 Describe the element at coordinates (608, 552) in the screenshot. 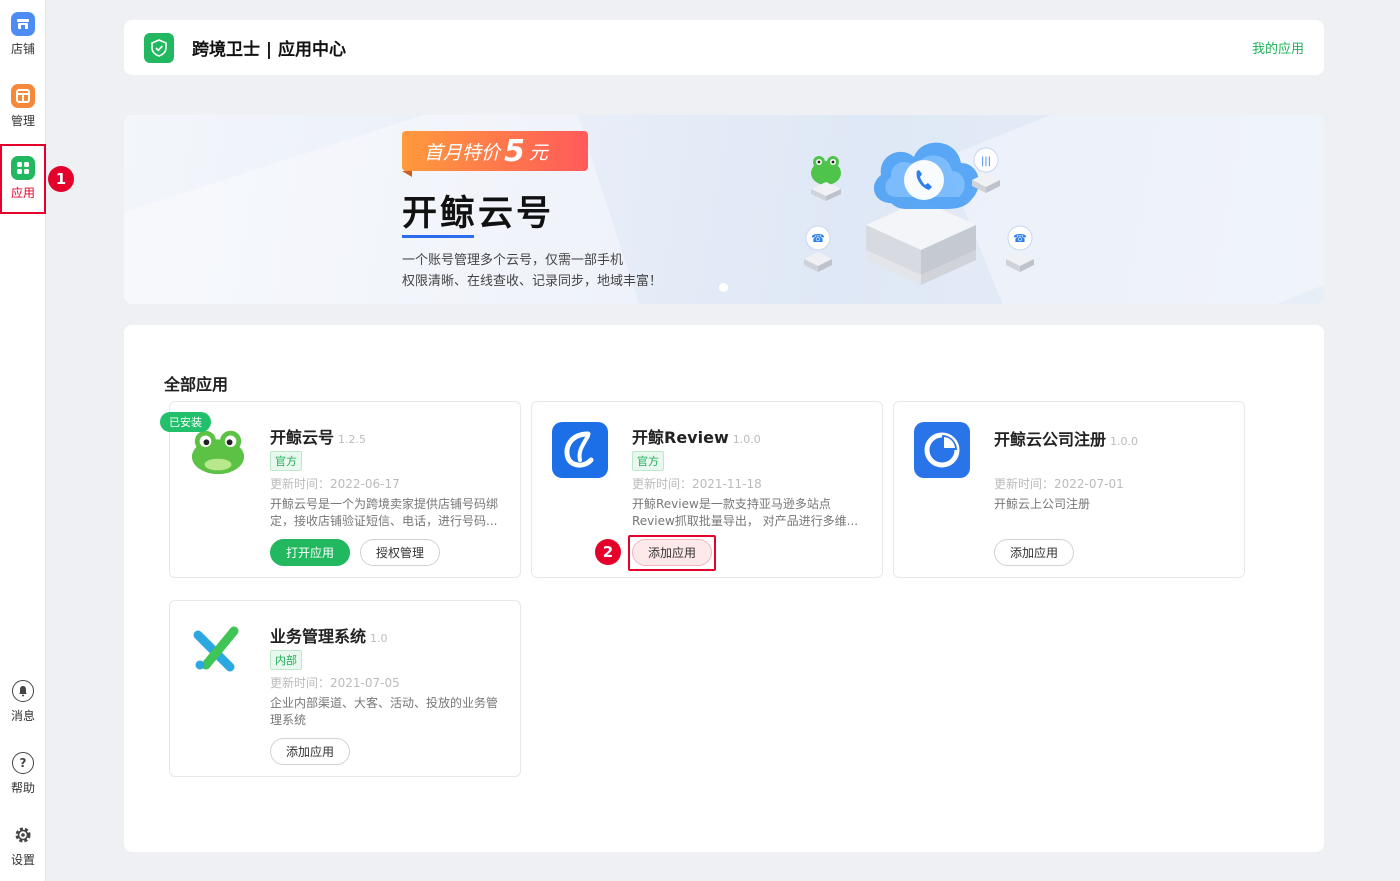

I see `step-badge-2: 2` at that location.